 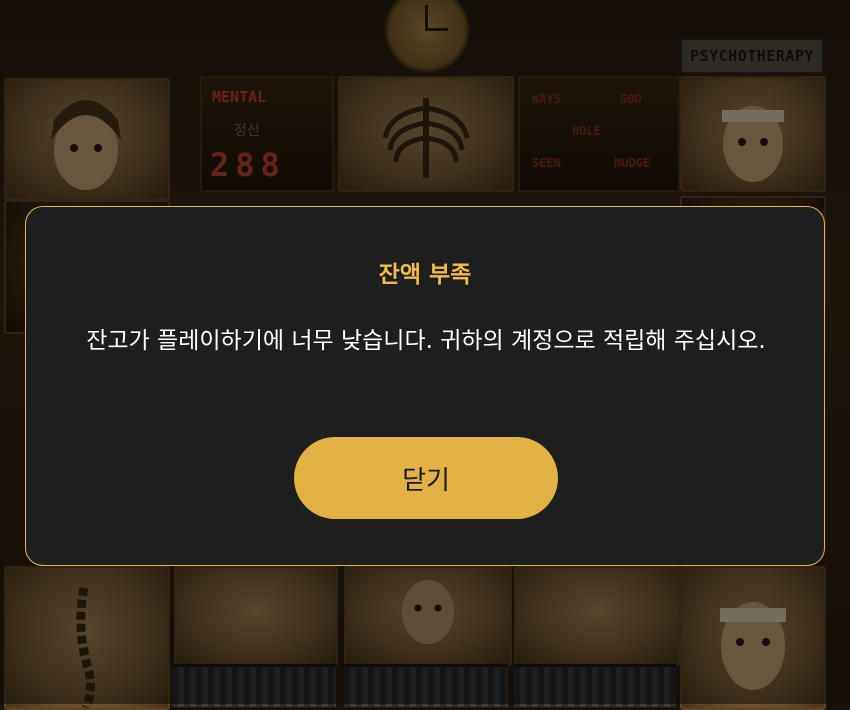 I want to click on close-button: 닫기, so click(x=426, y=478).